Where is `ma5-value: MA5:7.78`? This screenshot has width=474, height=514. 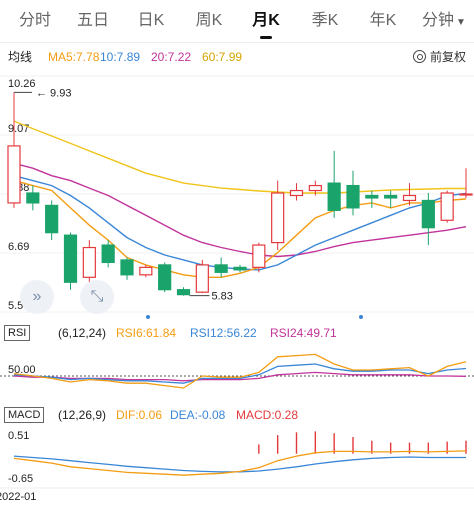 ma5-value: MA5:7.78 is located at coordinates (74, 57).